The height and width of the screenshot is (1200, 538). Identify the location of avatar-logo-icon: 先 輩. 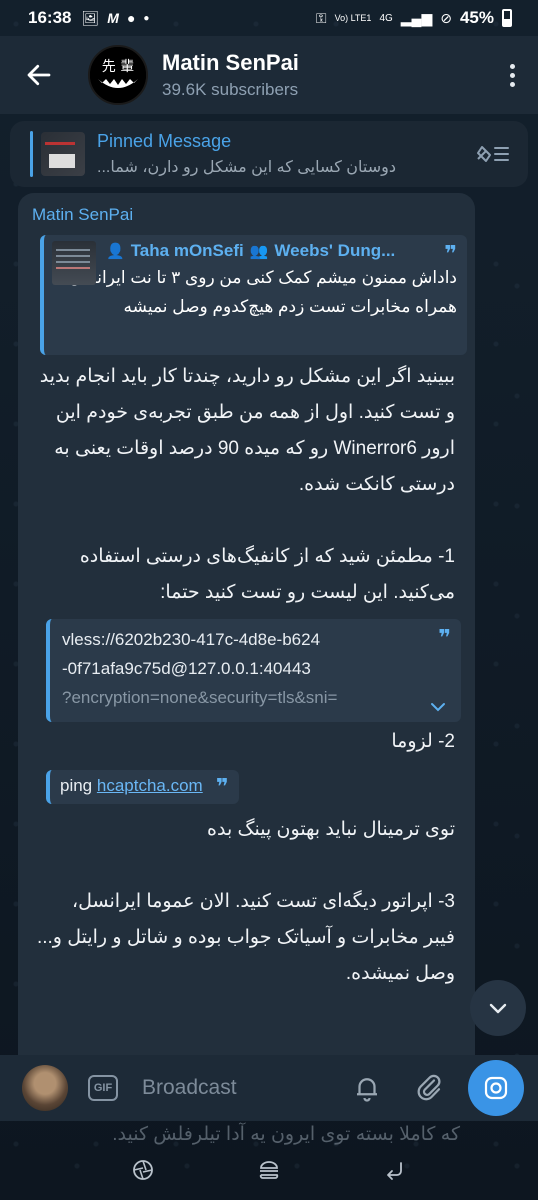
(118, 75).